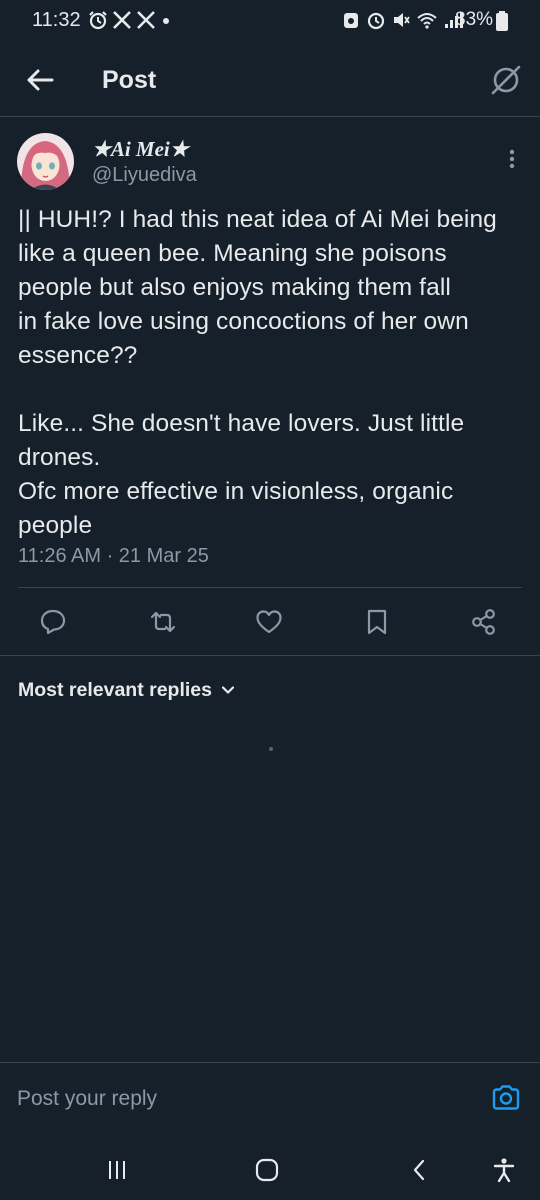 This screenshot has width=540, height=1200. I want to click on replies-sort-dropdown: Most relevant replies, so click(127, 690).